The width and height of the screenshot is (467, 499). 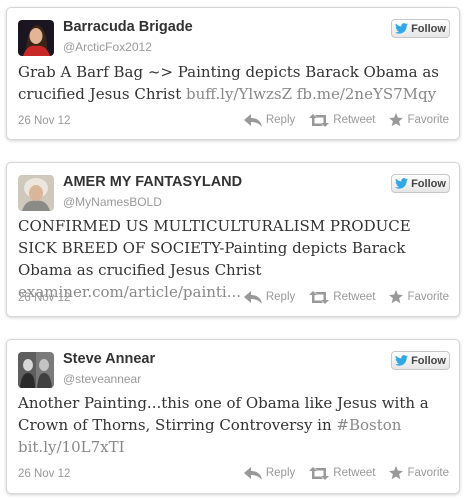 I want to click on tweet-link: bit.ly/10L7xTI, so click(x=71, y=447).